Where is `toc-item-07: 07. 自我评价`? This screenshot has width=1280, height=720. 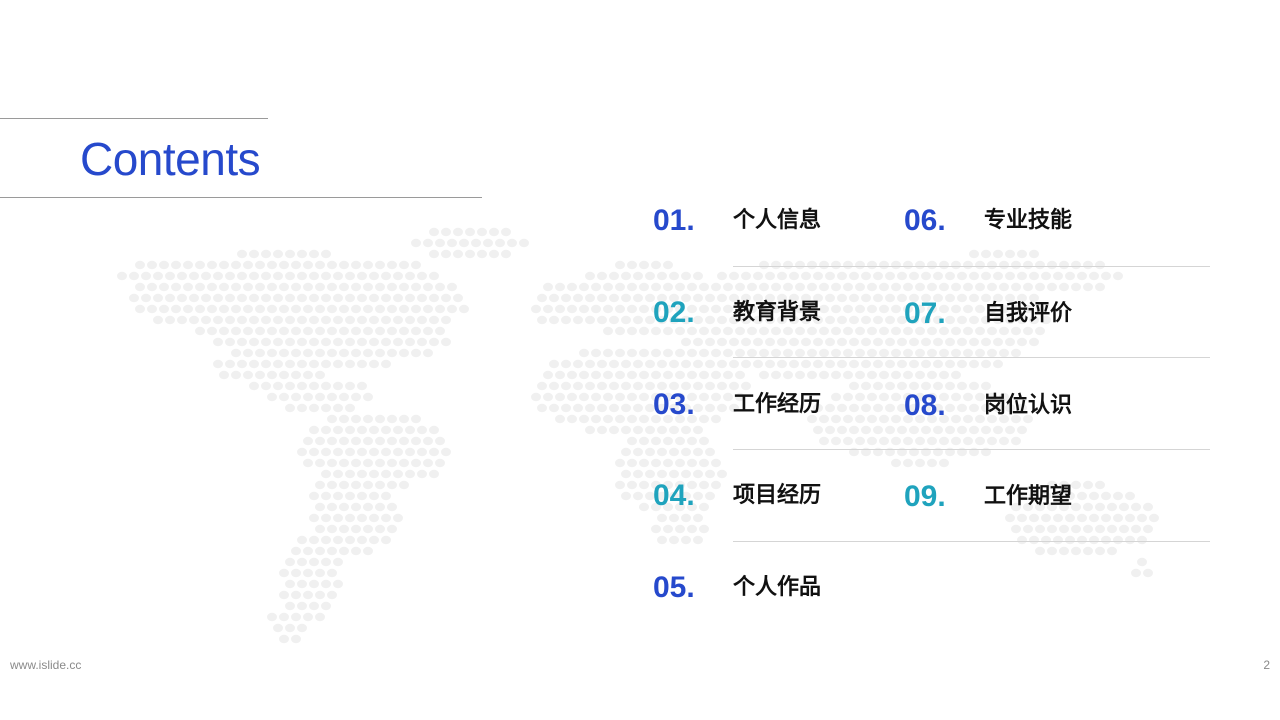 toc-item-07: 07. 自我评价 is located at coordinates (1024, 314).